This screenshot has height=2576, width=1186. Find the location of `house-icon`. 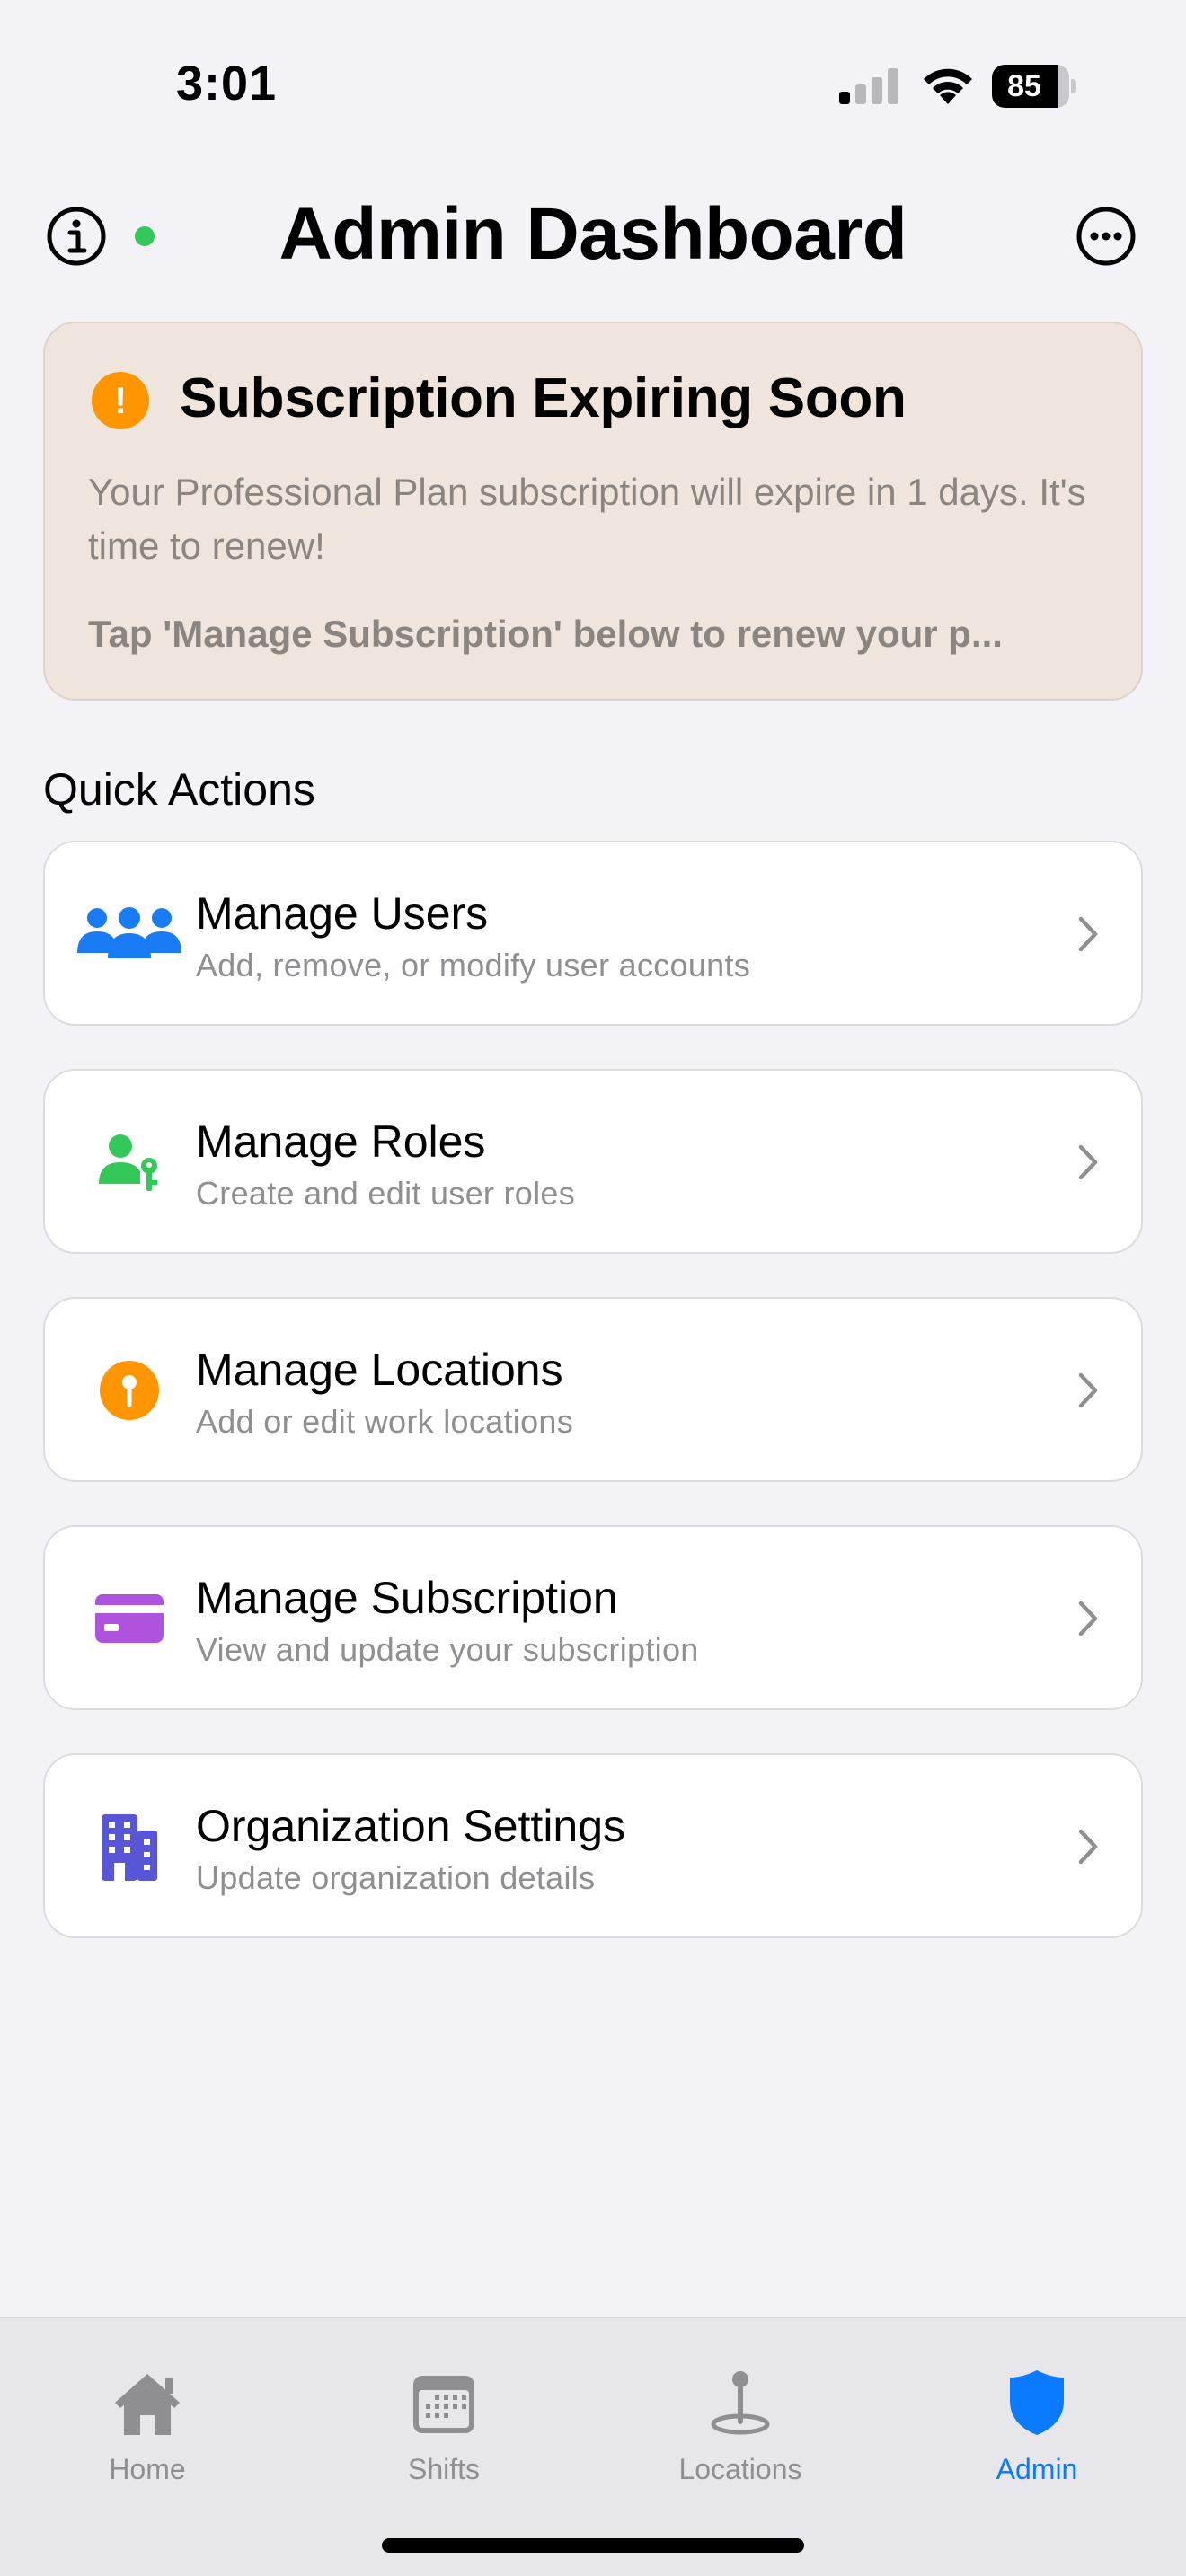

house-icon is located at coordinates (147, 2404).